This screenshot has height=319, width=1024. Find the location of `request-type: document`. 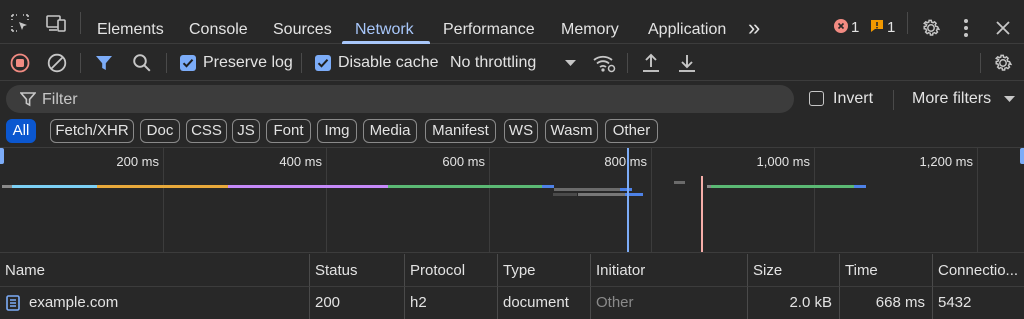

request-type: document is located at coordinates (544, 303).